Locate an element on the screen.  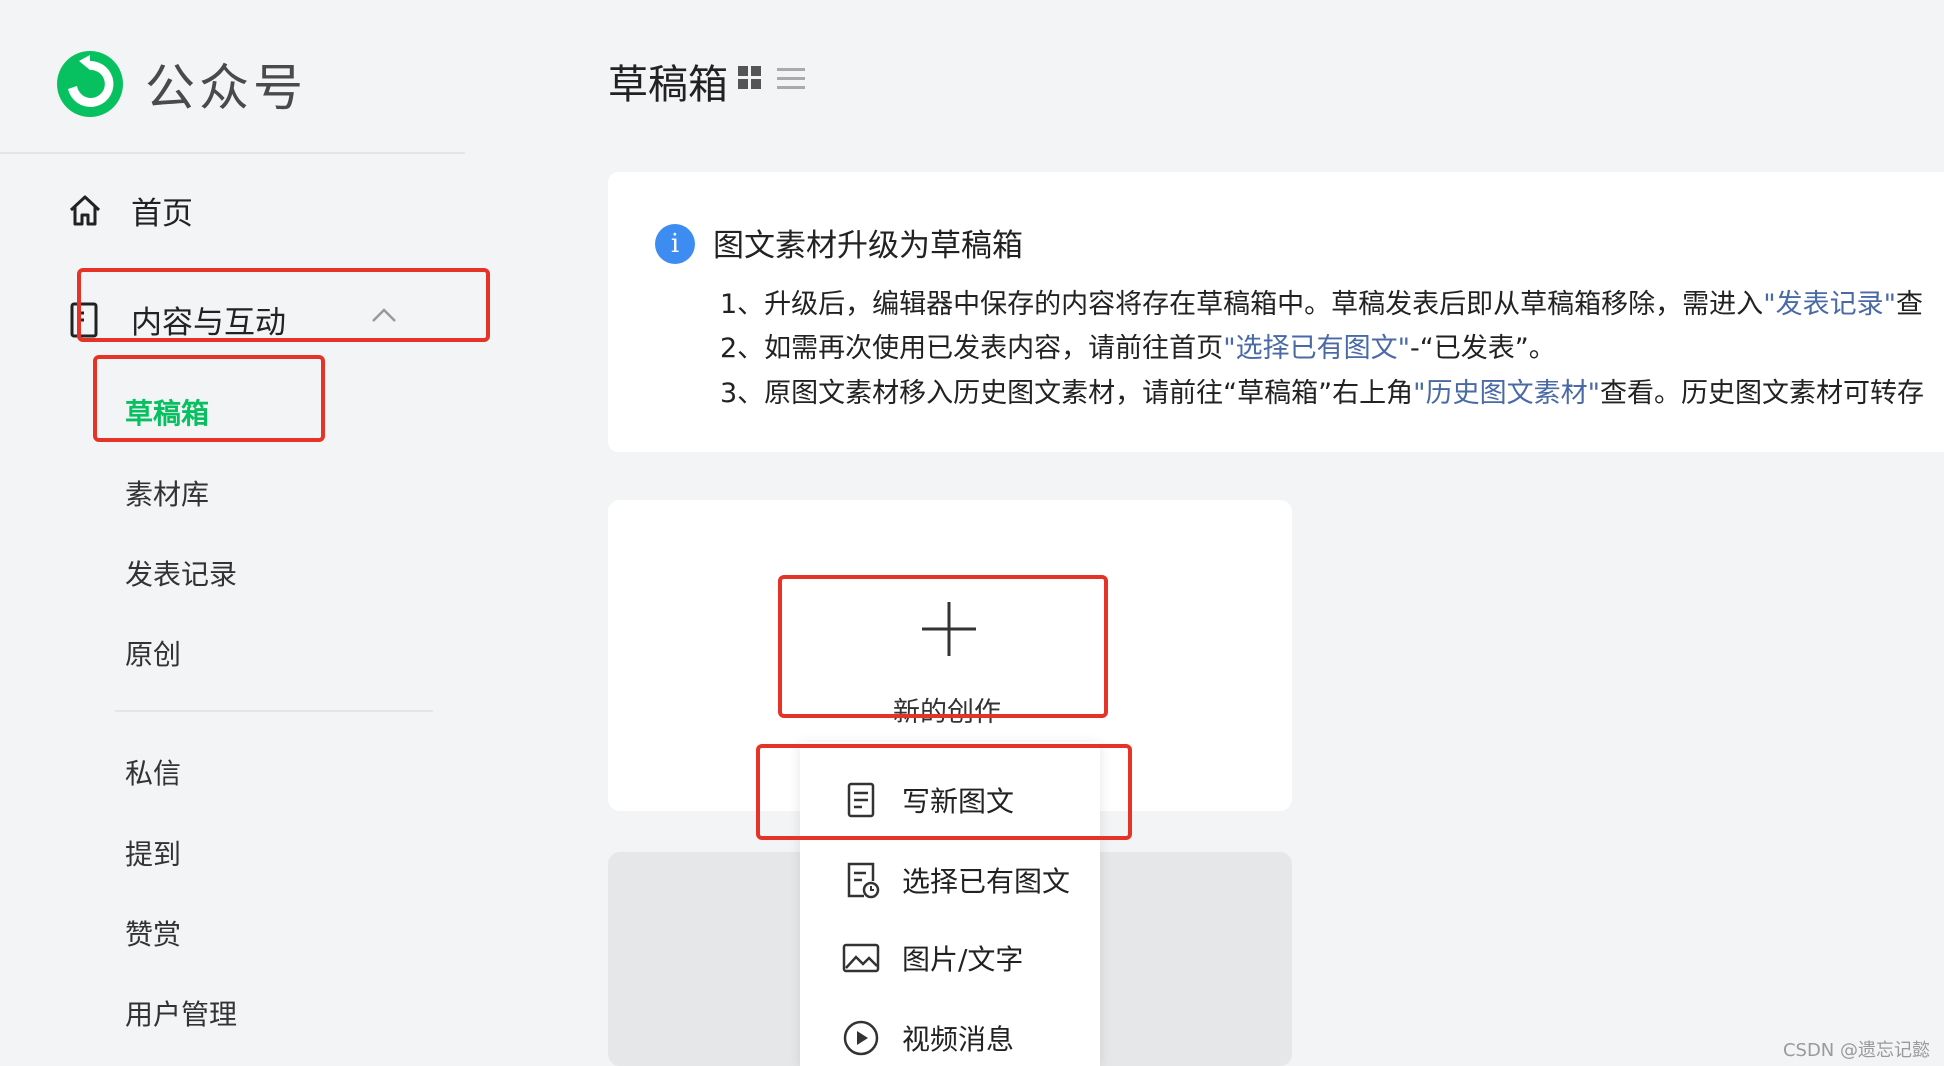
brand-logo: 公众号 is located at coordinates (181, 84).